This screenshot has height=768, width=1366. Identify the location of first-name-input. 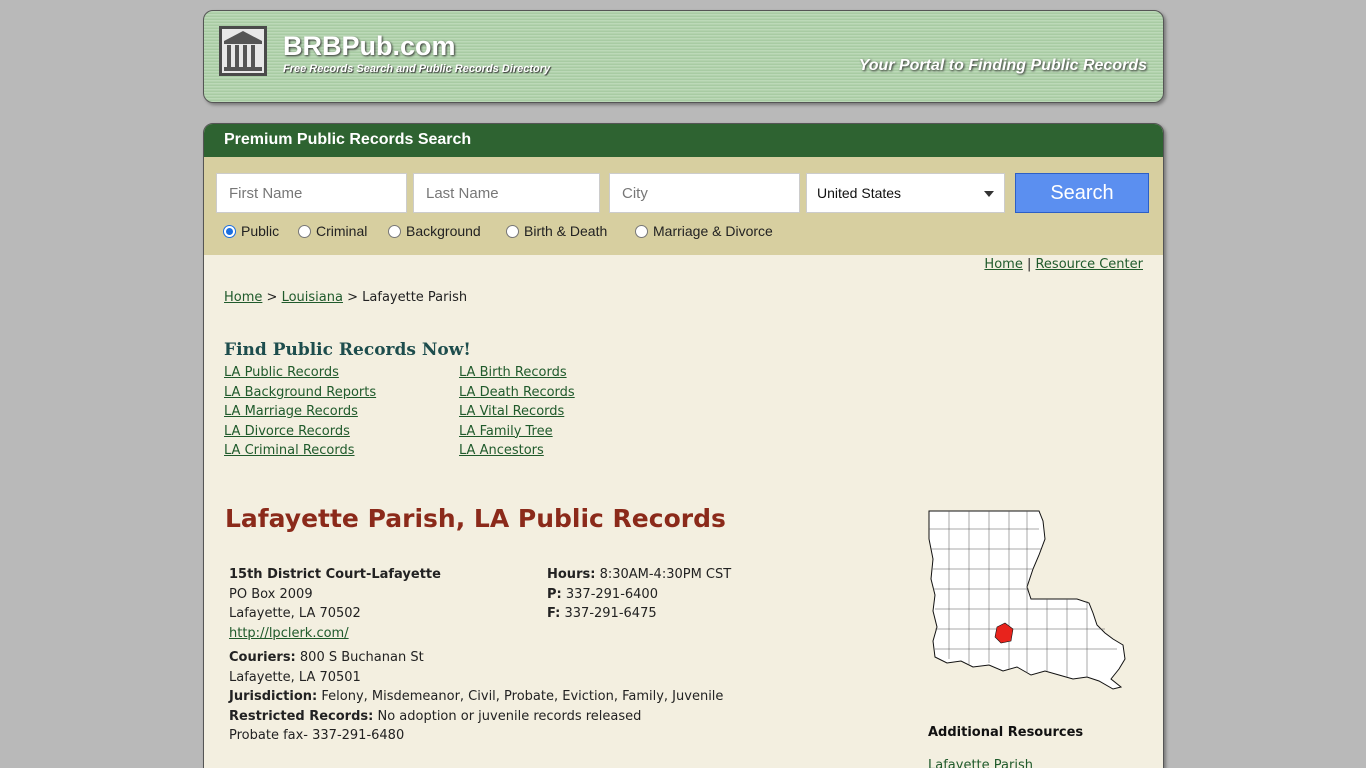
(311, 193).